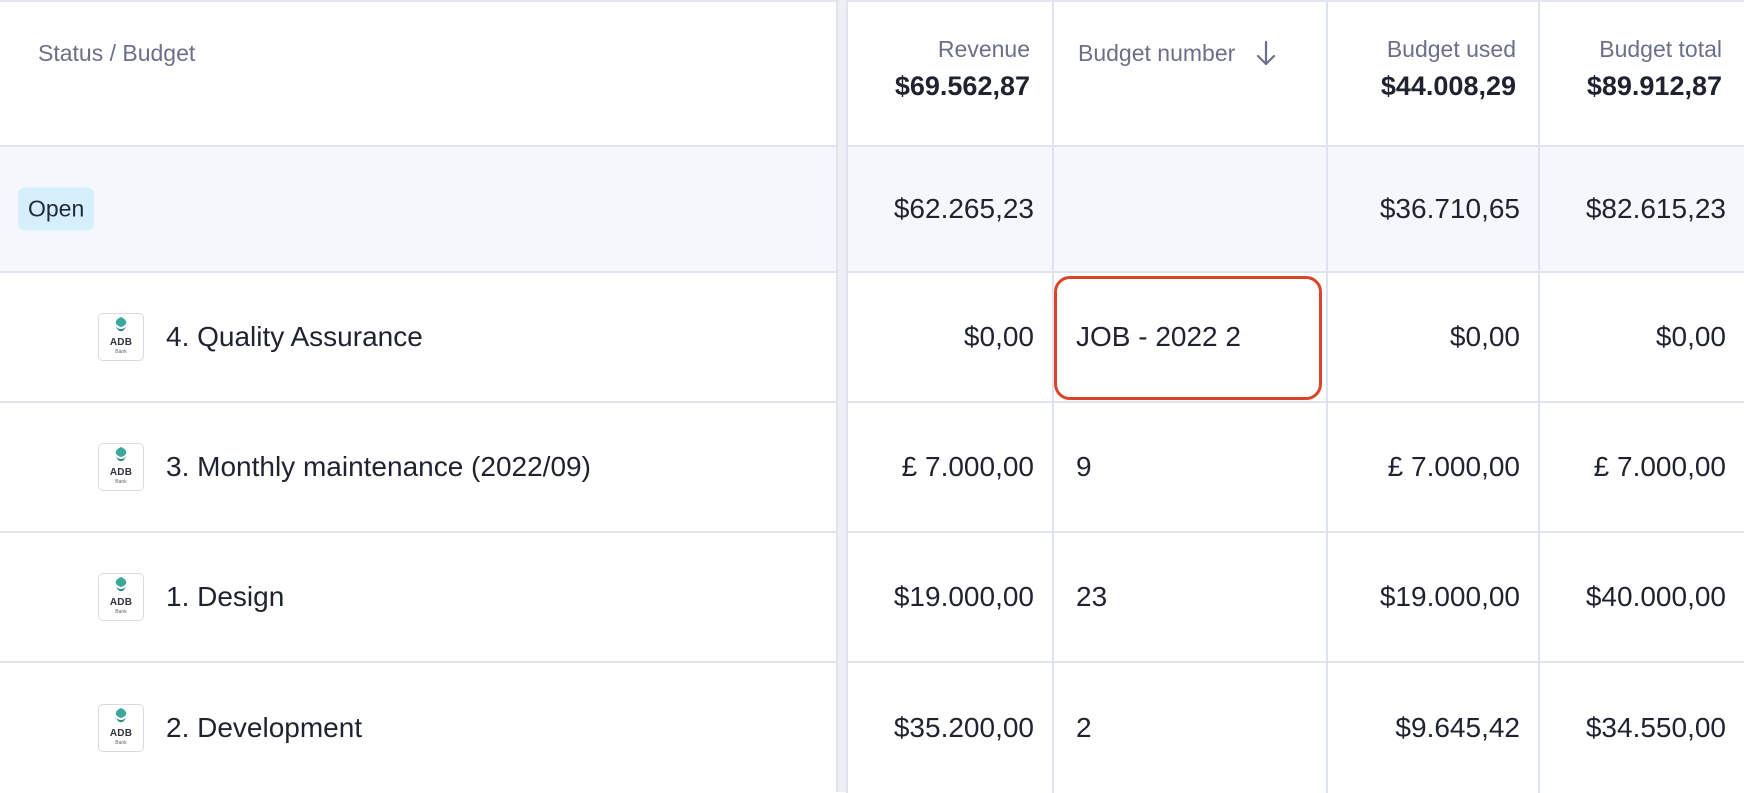 The height and width of the screenshot is (793, 1744). What do you see at coordinates (1189, 209) in the screenshot?
I see `group-budget-number-cell` at bounding box center [1189, 209].